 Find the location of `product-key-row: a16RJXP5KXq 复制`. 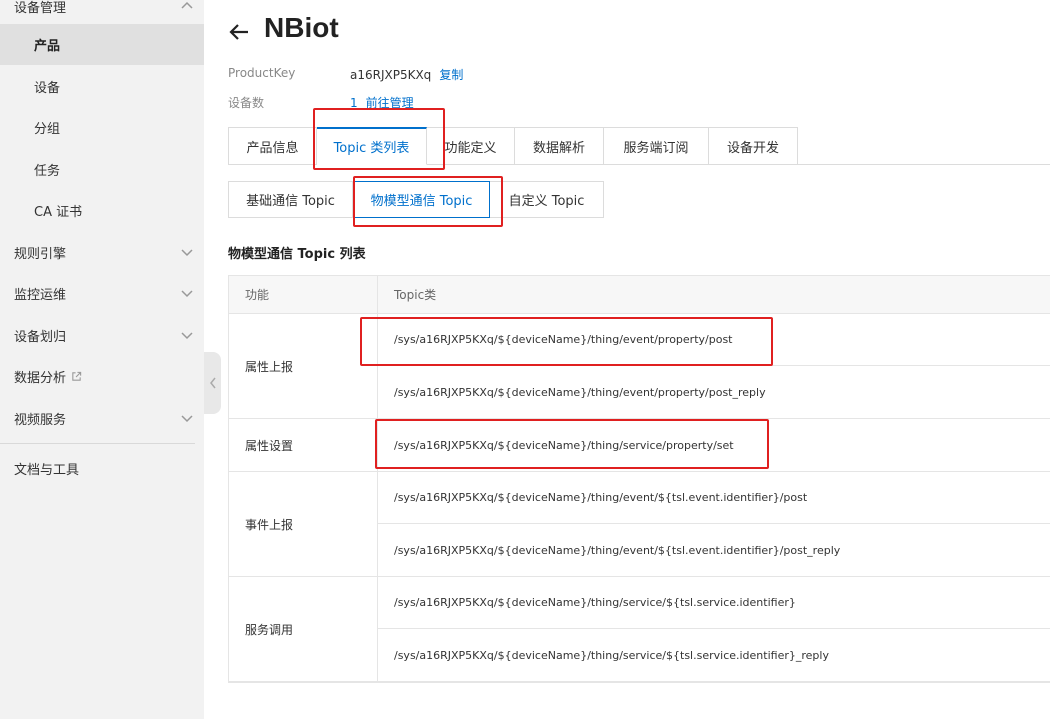

product-key-row: a16RJXP5KXq 复制 is located at coordinates (406, 74).